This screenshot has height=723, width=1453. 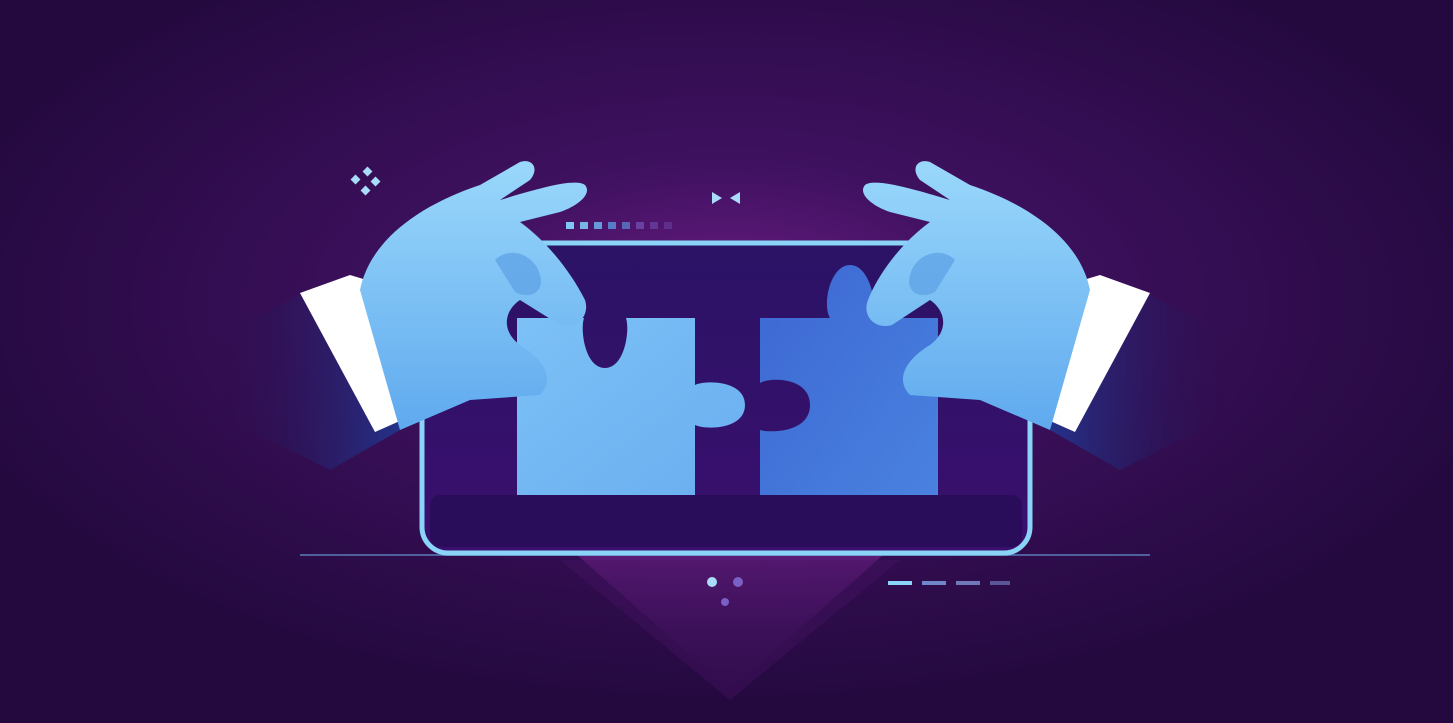 What do you see at coordinates (726, 521) in the screenshot?
I see `screen-inner-bar` at bounding box center [726, 521].